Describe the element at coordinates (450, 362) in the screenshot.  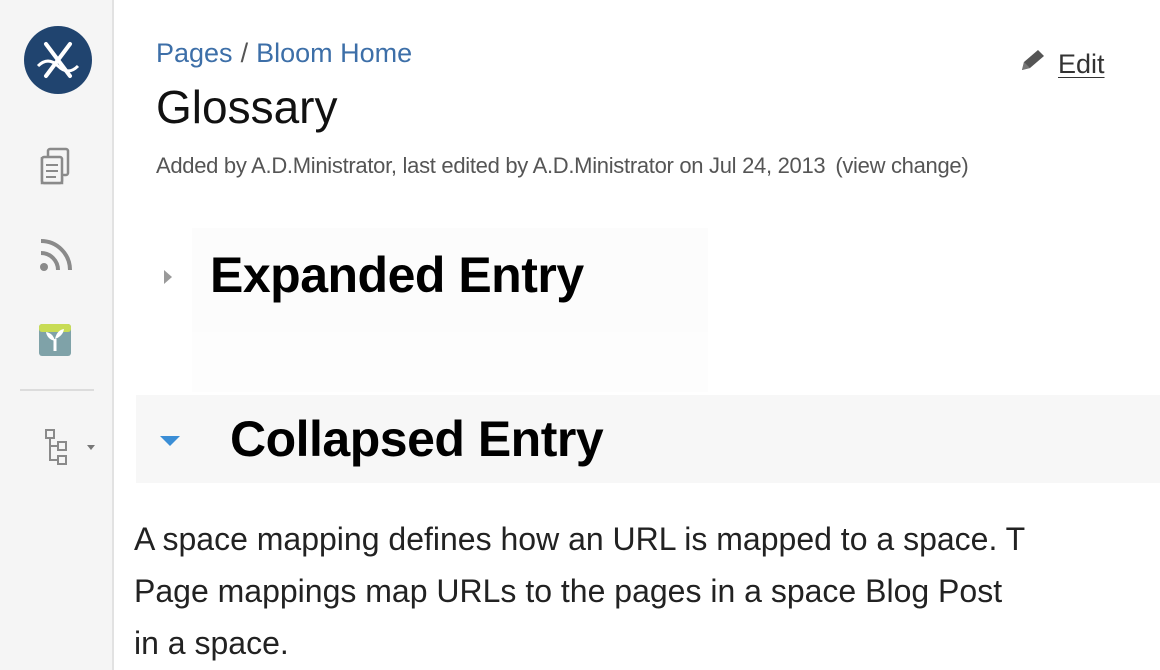
I see `expand-entry-spacer` at that location.